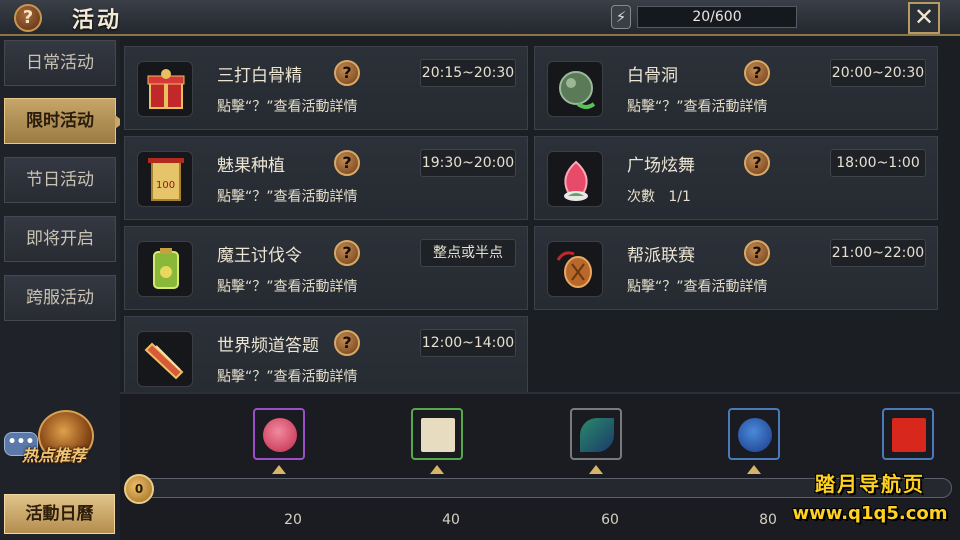  I want to click on milestone-label: 40, so click(451, 520).